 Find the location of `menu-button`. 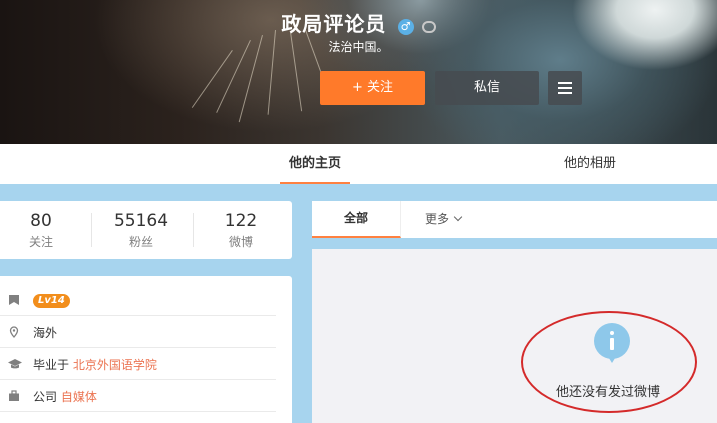

menu-button is located at coordinates (565, 88).